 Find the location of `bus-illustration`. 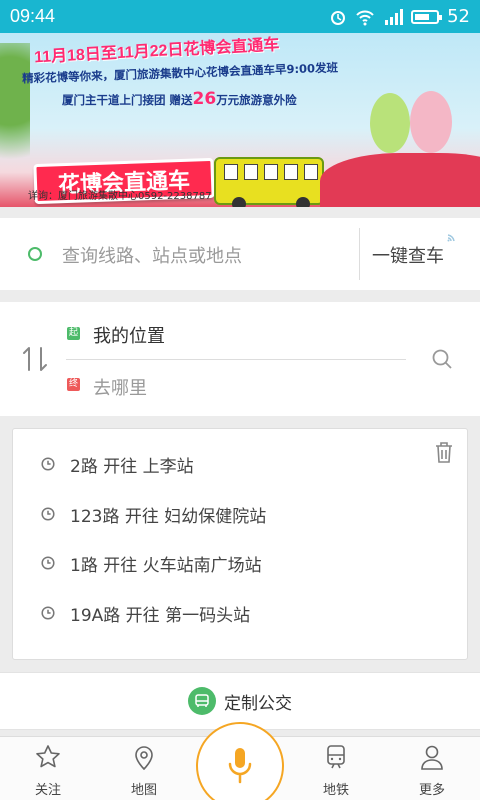

bus-illustration is located at coordinates (269, 182).